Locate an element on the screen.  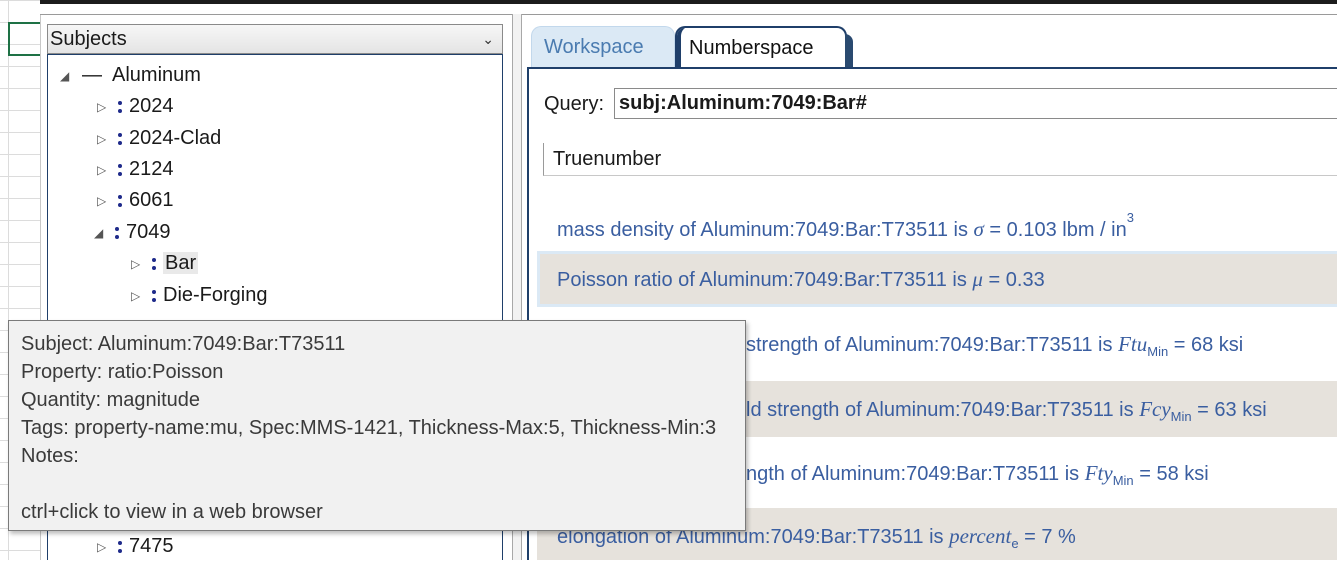
tree-node-aluminum: ◢ — Aluminum is located at coordinates (130, 75).